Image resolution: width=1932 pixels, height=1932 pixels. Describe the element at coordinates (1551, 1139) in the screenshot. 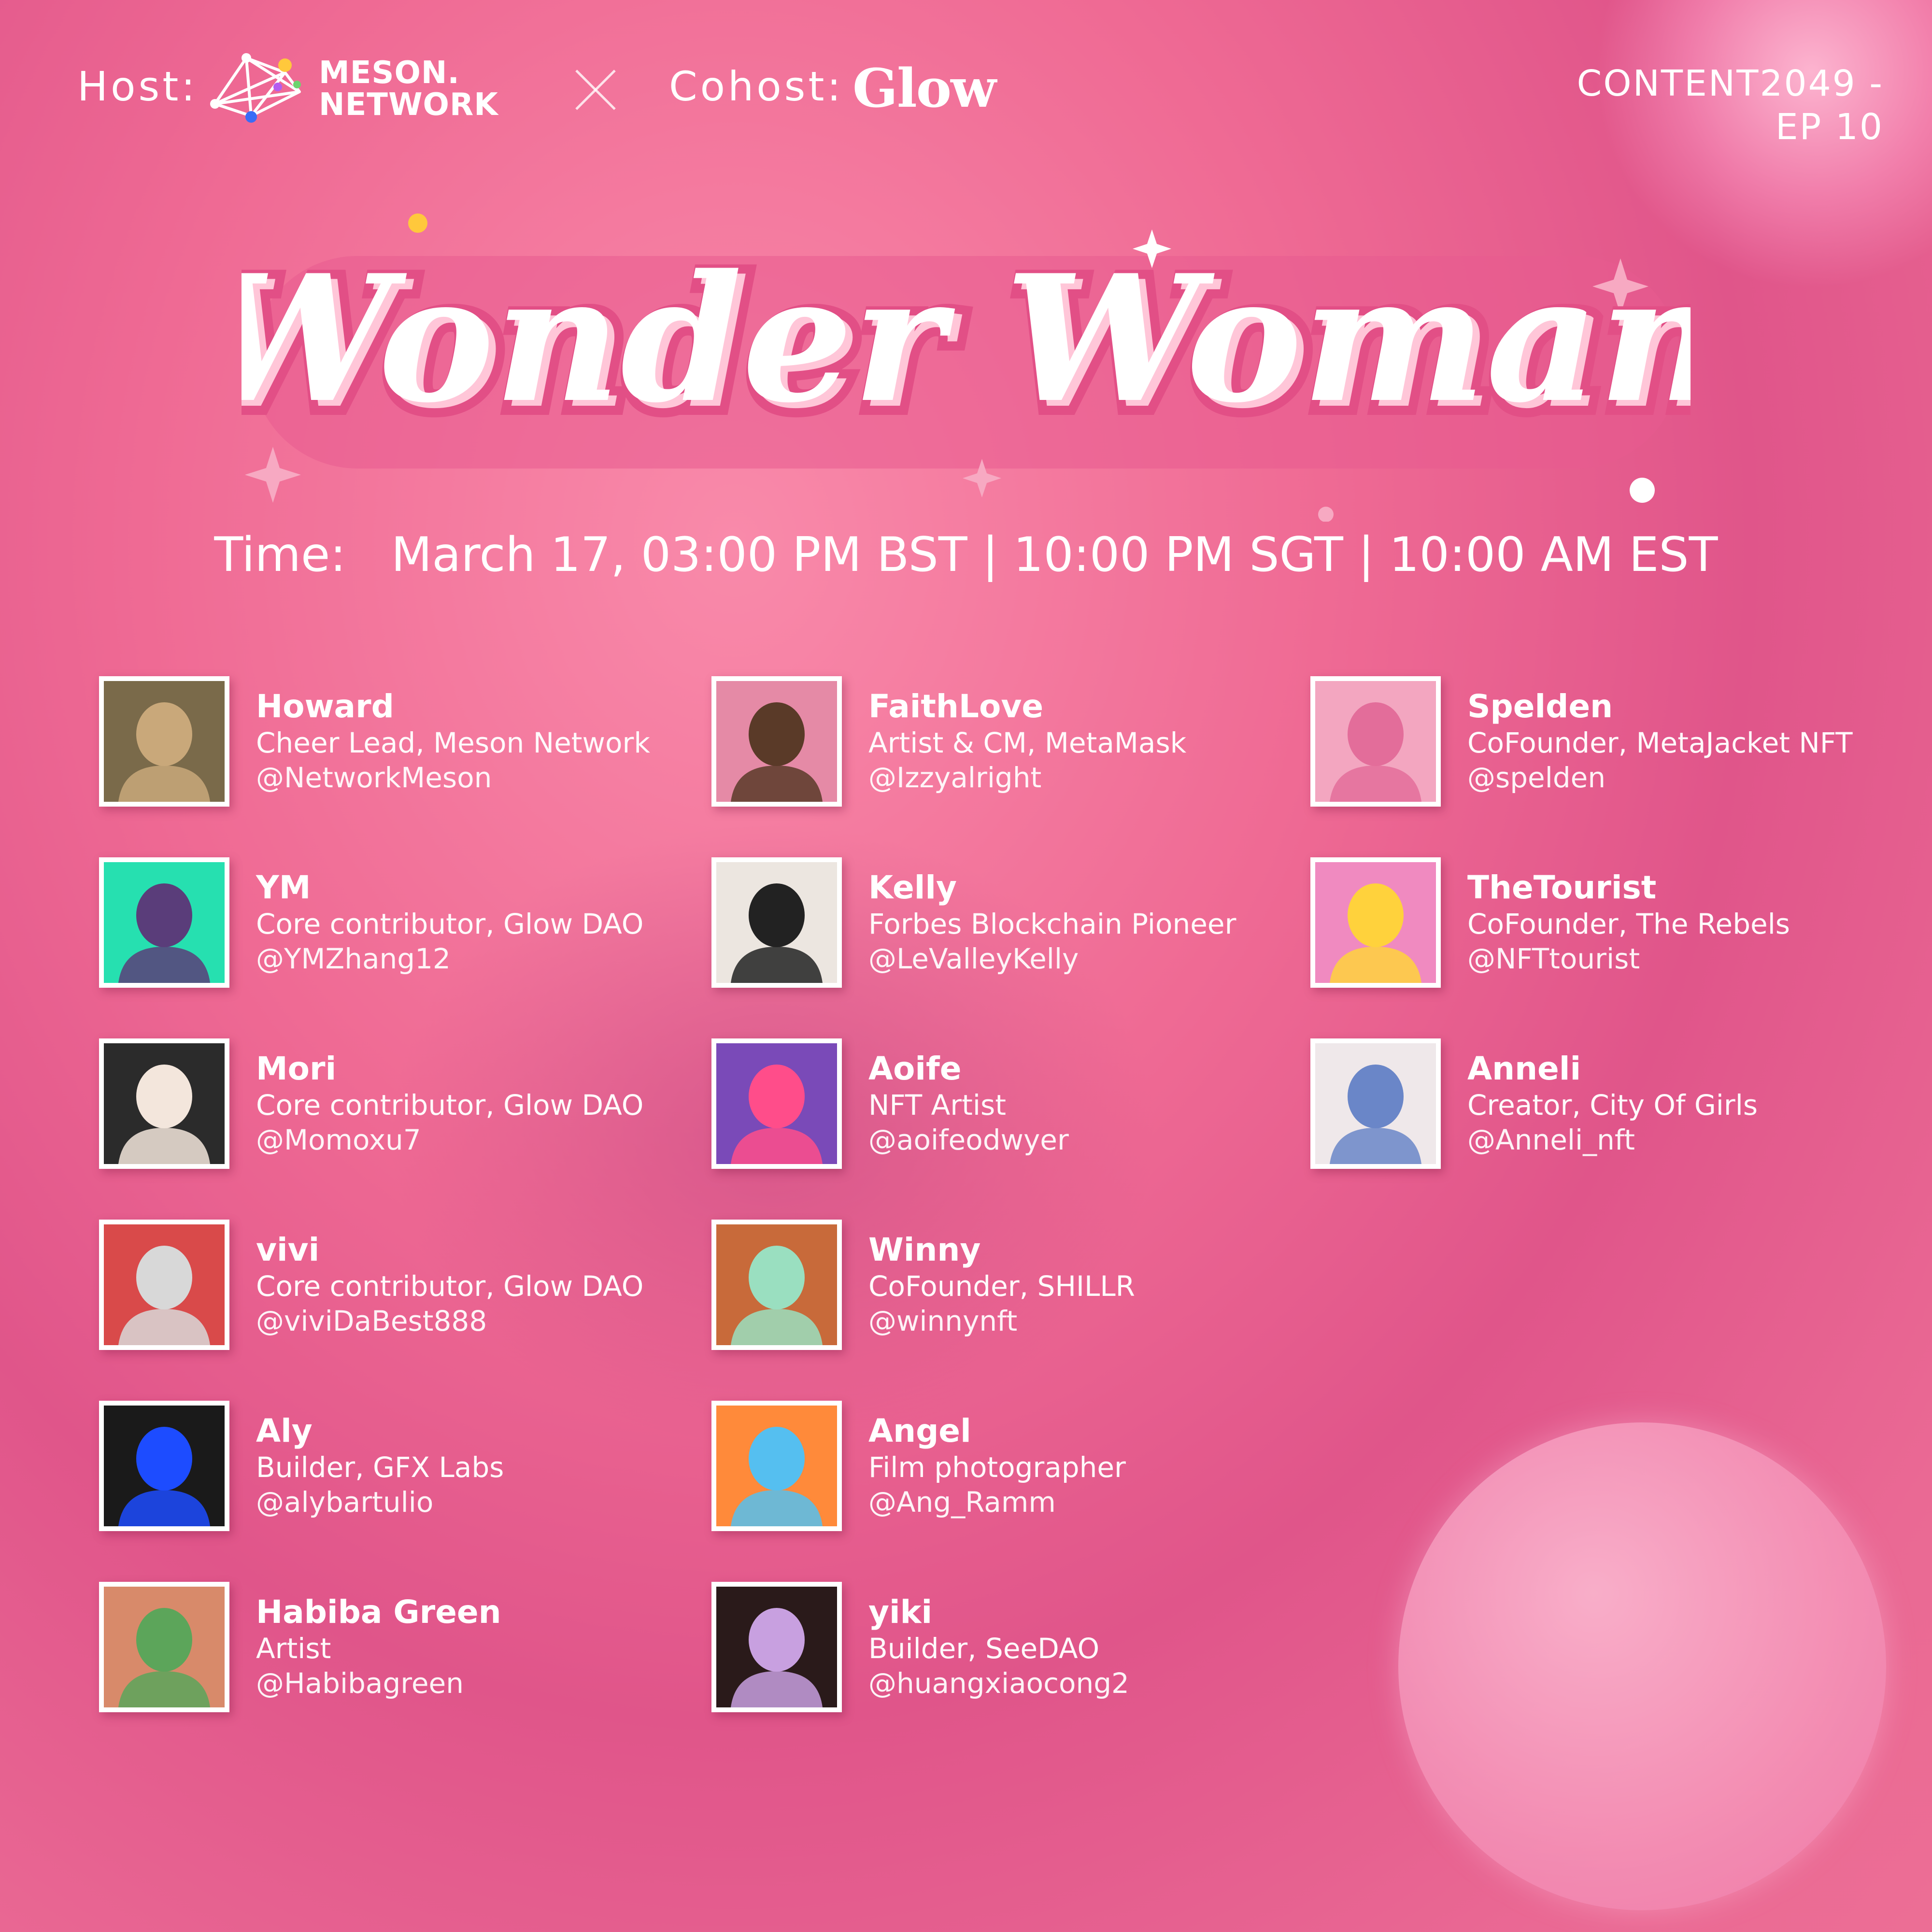

I see `speaker-handle: @Anneli_nft` at that location.